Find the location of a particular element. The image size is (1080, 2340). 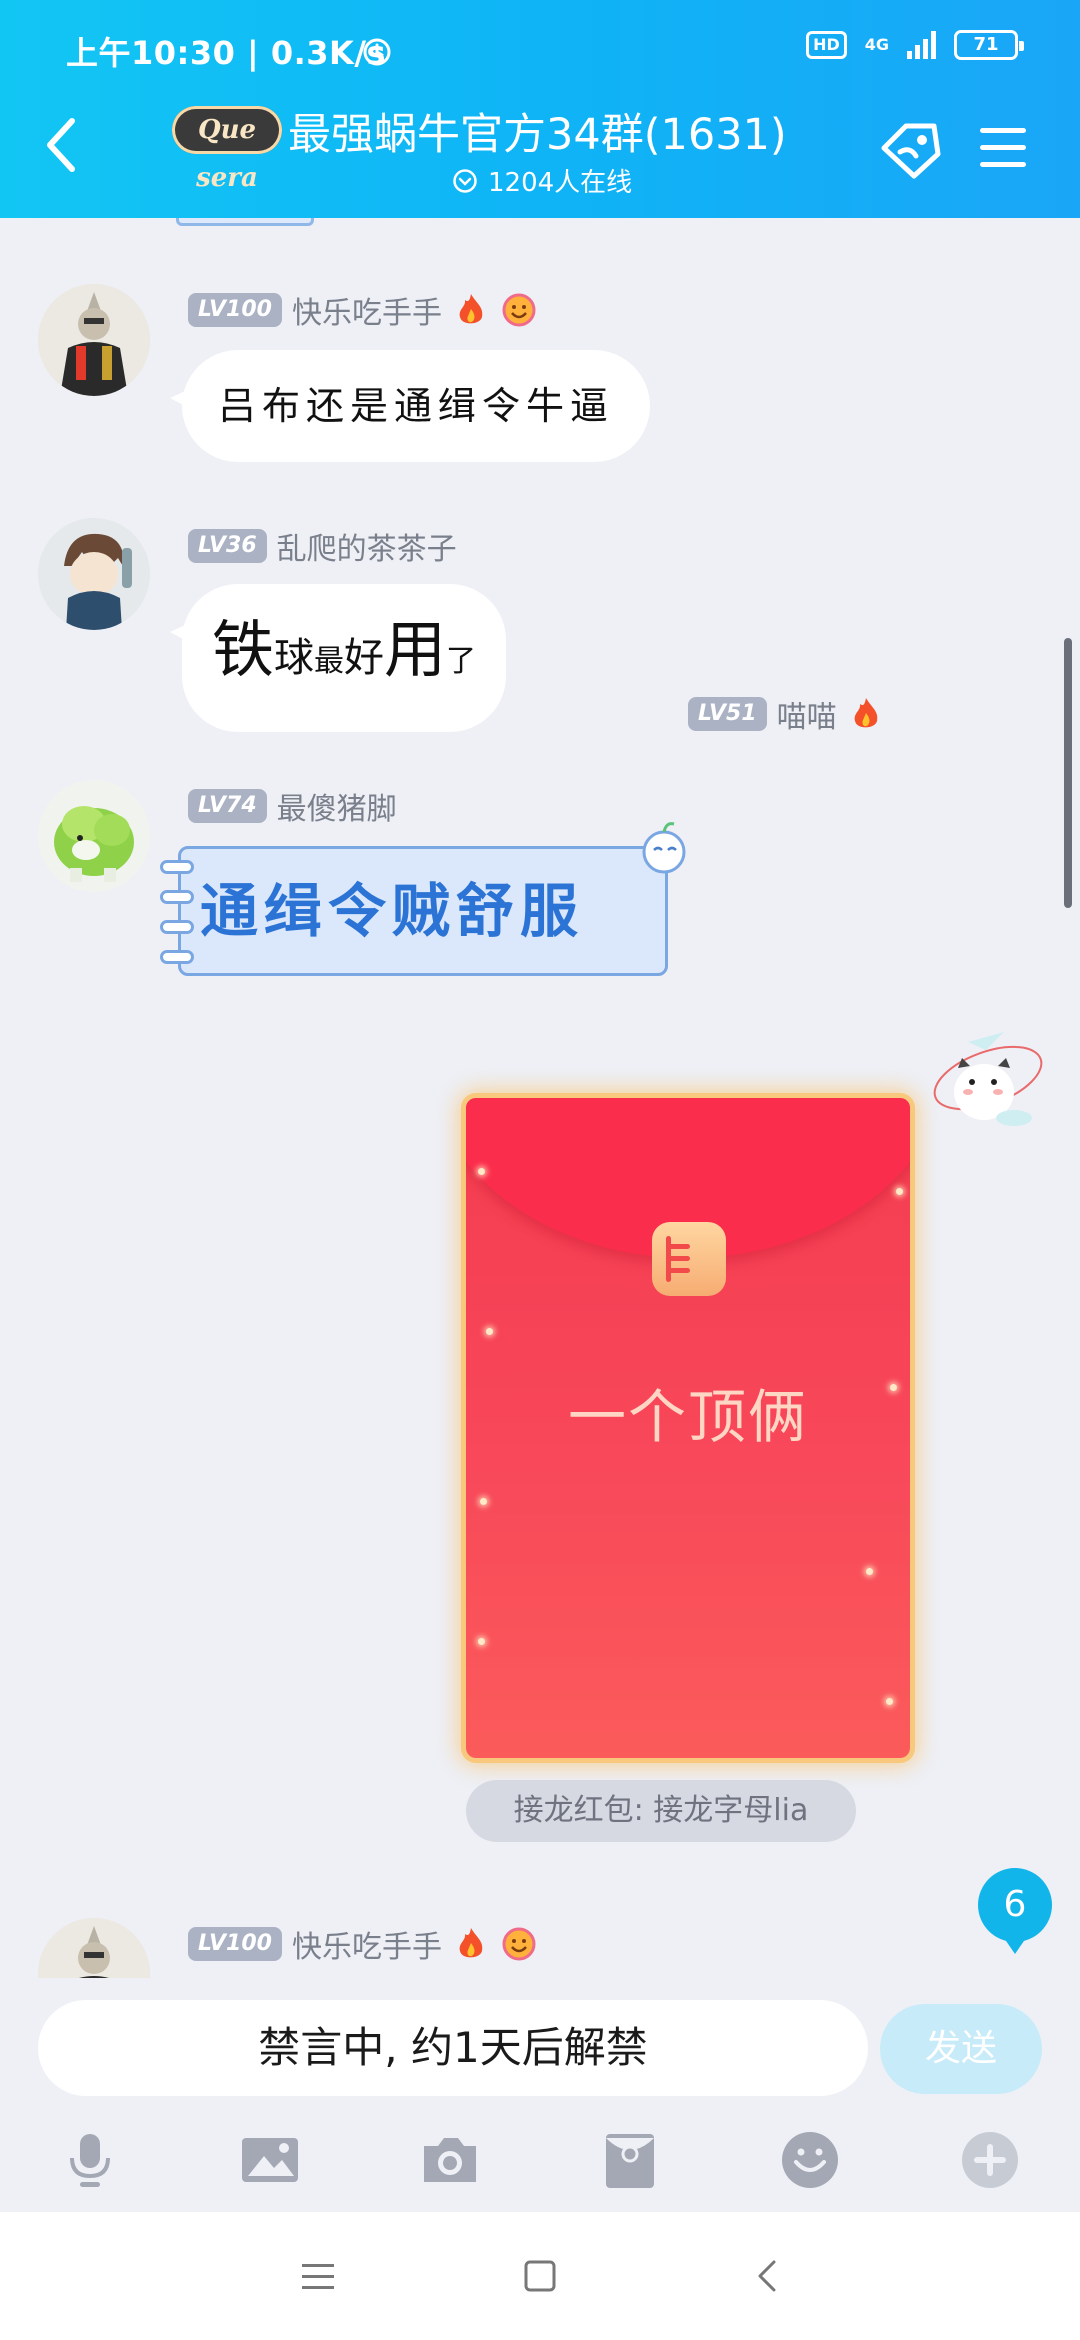

mascot-sticker-icon is located at coordinates (664, 848).